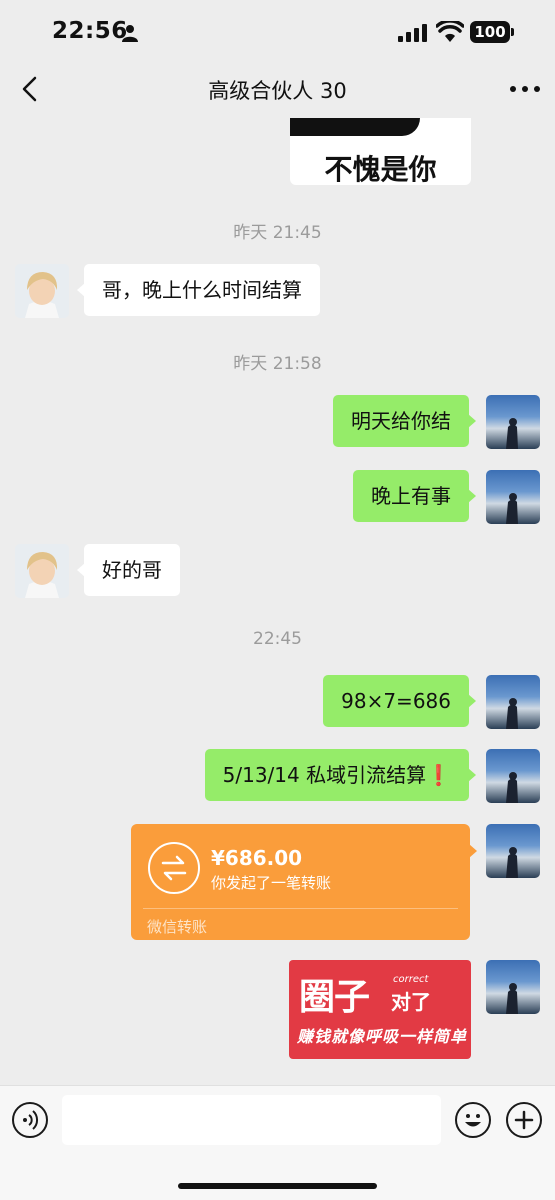  Describe the element at coordinates (414, 496) in the screenshot. I see `message-bubble-sent: 晚上有事` at that location.